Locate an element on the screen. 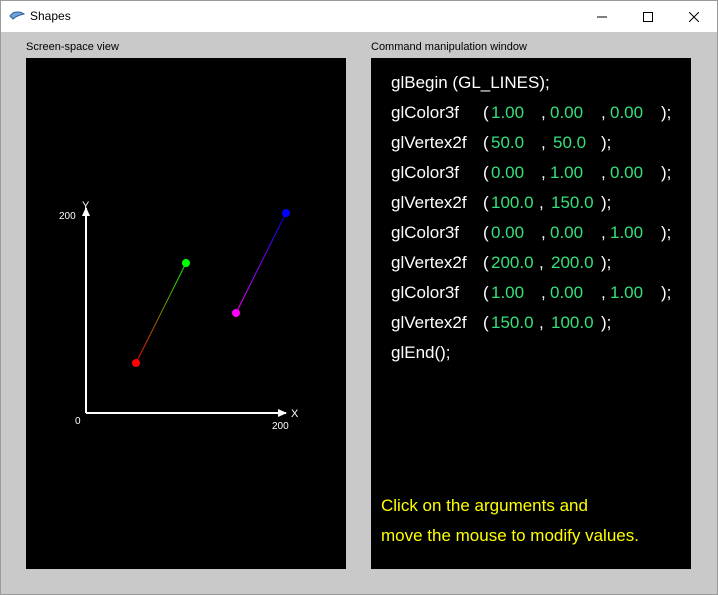 The image size is (718, 595). hint-line-1: Click on the arguments and is located at coordinates (484, 505).